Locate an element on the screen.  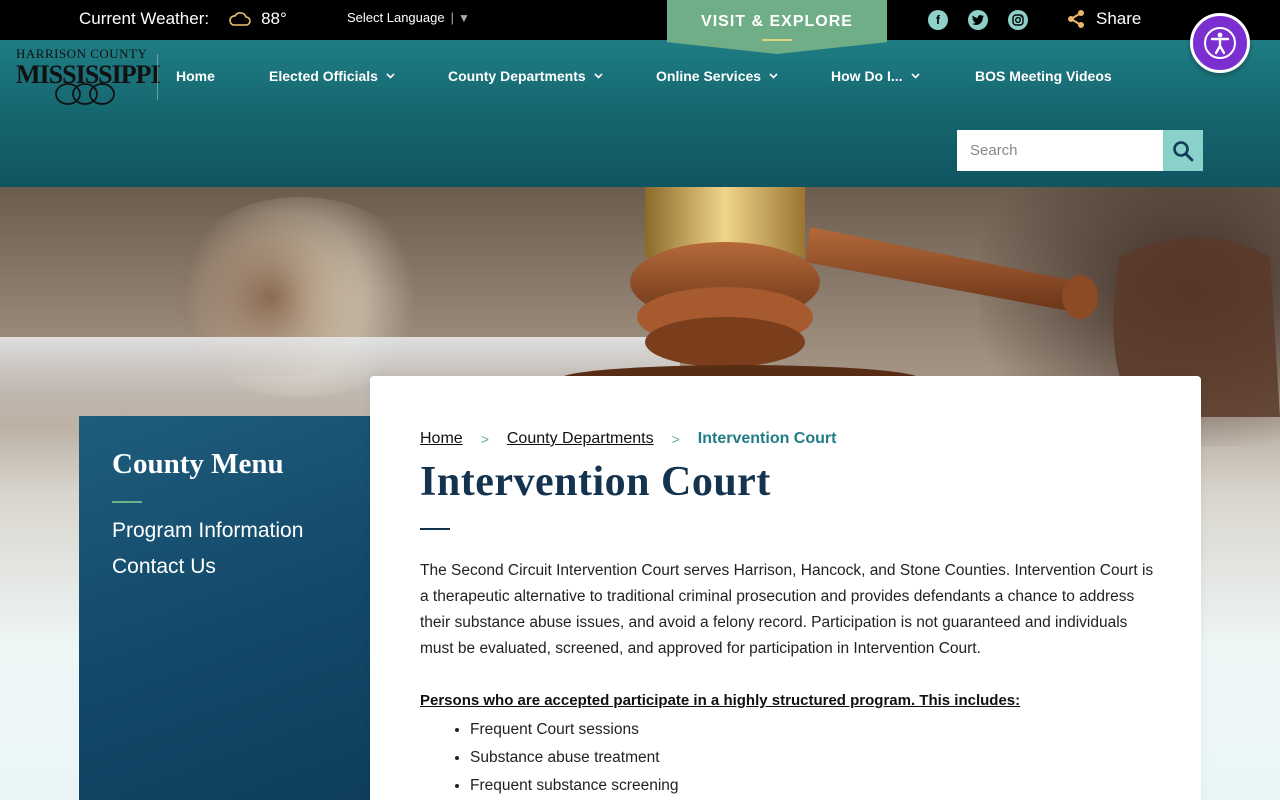
nav-online-services-label: Online Services is located at coordinates (709, 76).